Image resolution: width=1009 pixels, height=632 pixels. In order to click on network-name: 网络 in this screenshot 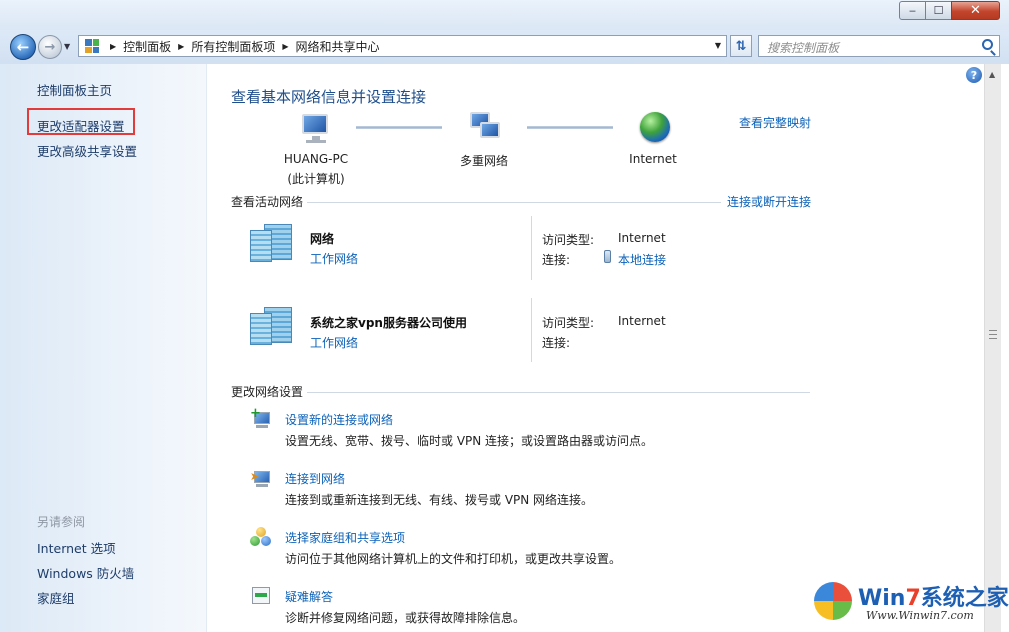, I will do `click(322, 239)`.